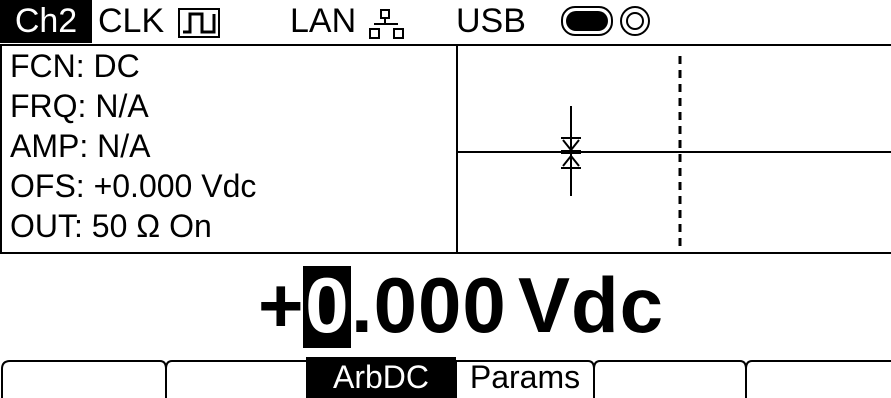 The height and width of the screenshot is (398, 891). I want to click on amplitude-line: AMP: N/A, so click(80, 146).